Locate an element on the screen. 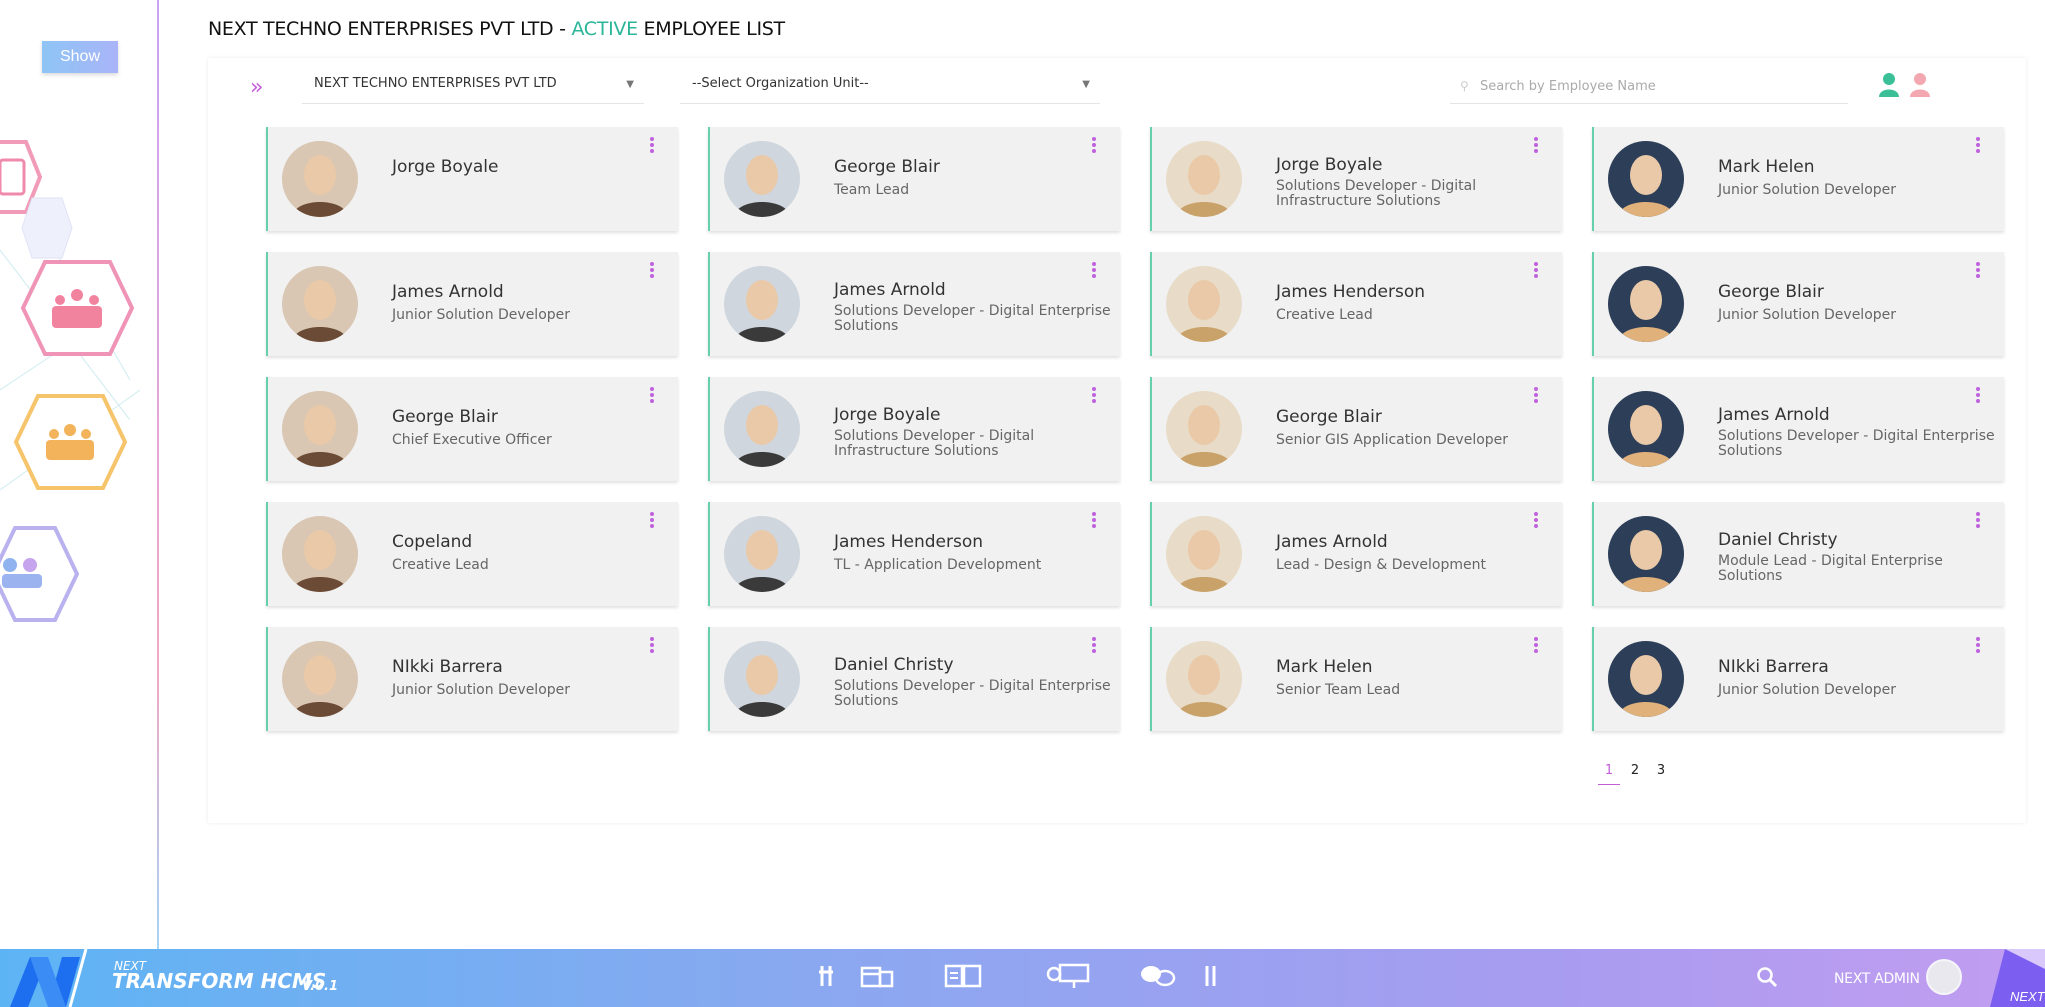 This screenshot has width=2045, height=1007. employees-hex-icon is located at coordinates (40, 574).